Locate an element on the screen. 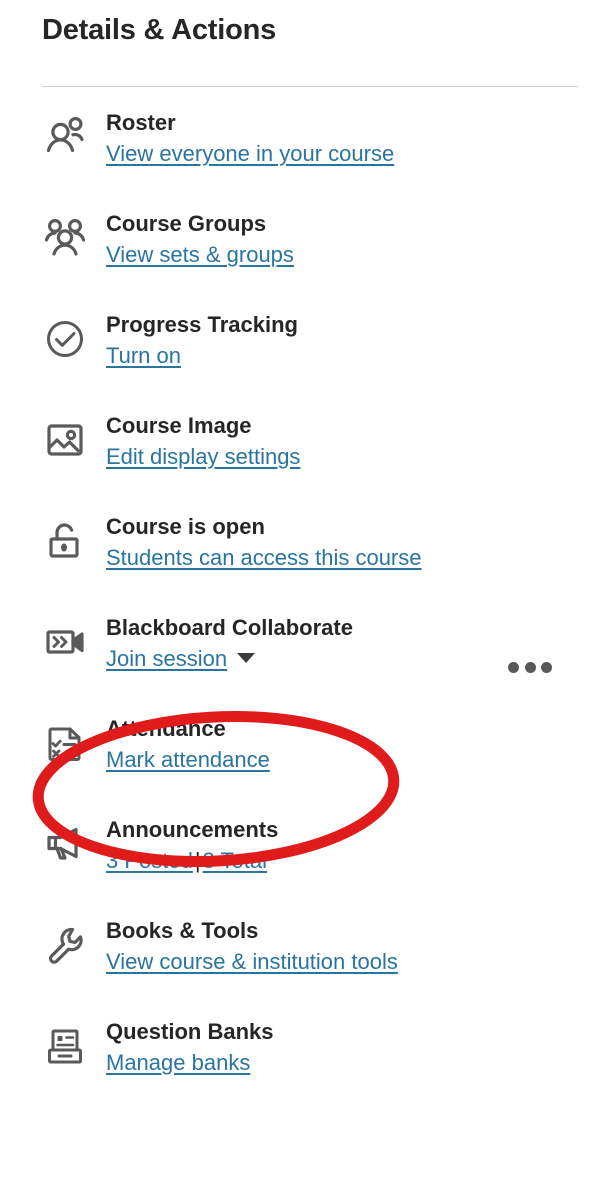 Image resolution: width=600 pixels, height=1180 pixels. list-item-title: Course is open is located at coordinates (185, 526).